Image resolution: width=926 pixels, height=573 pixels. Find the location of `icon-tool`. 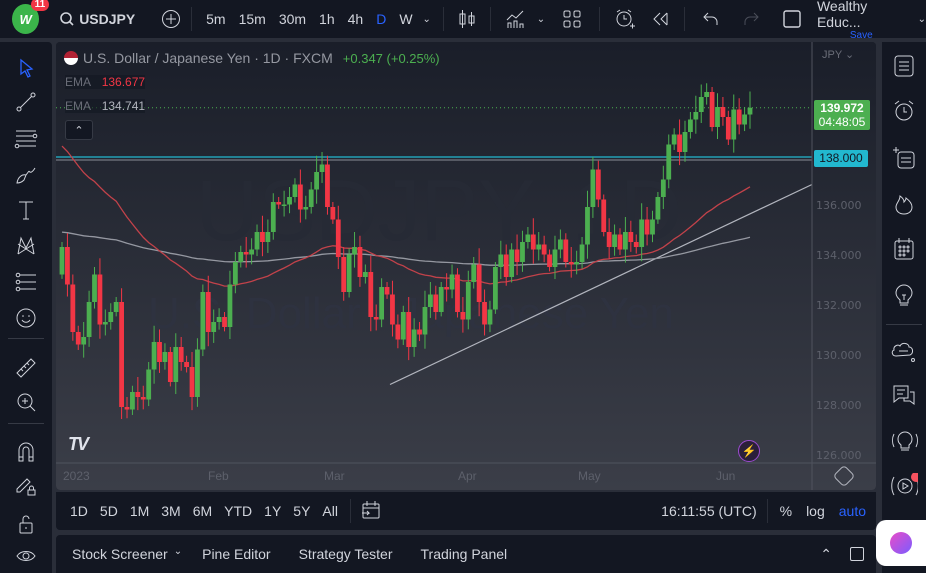

icon-tool is located at coordinates (26, 318).